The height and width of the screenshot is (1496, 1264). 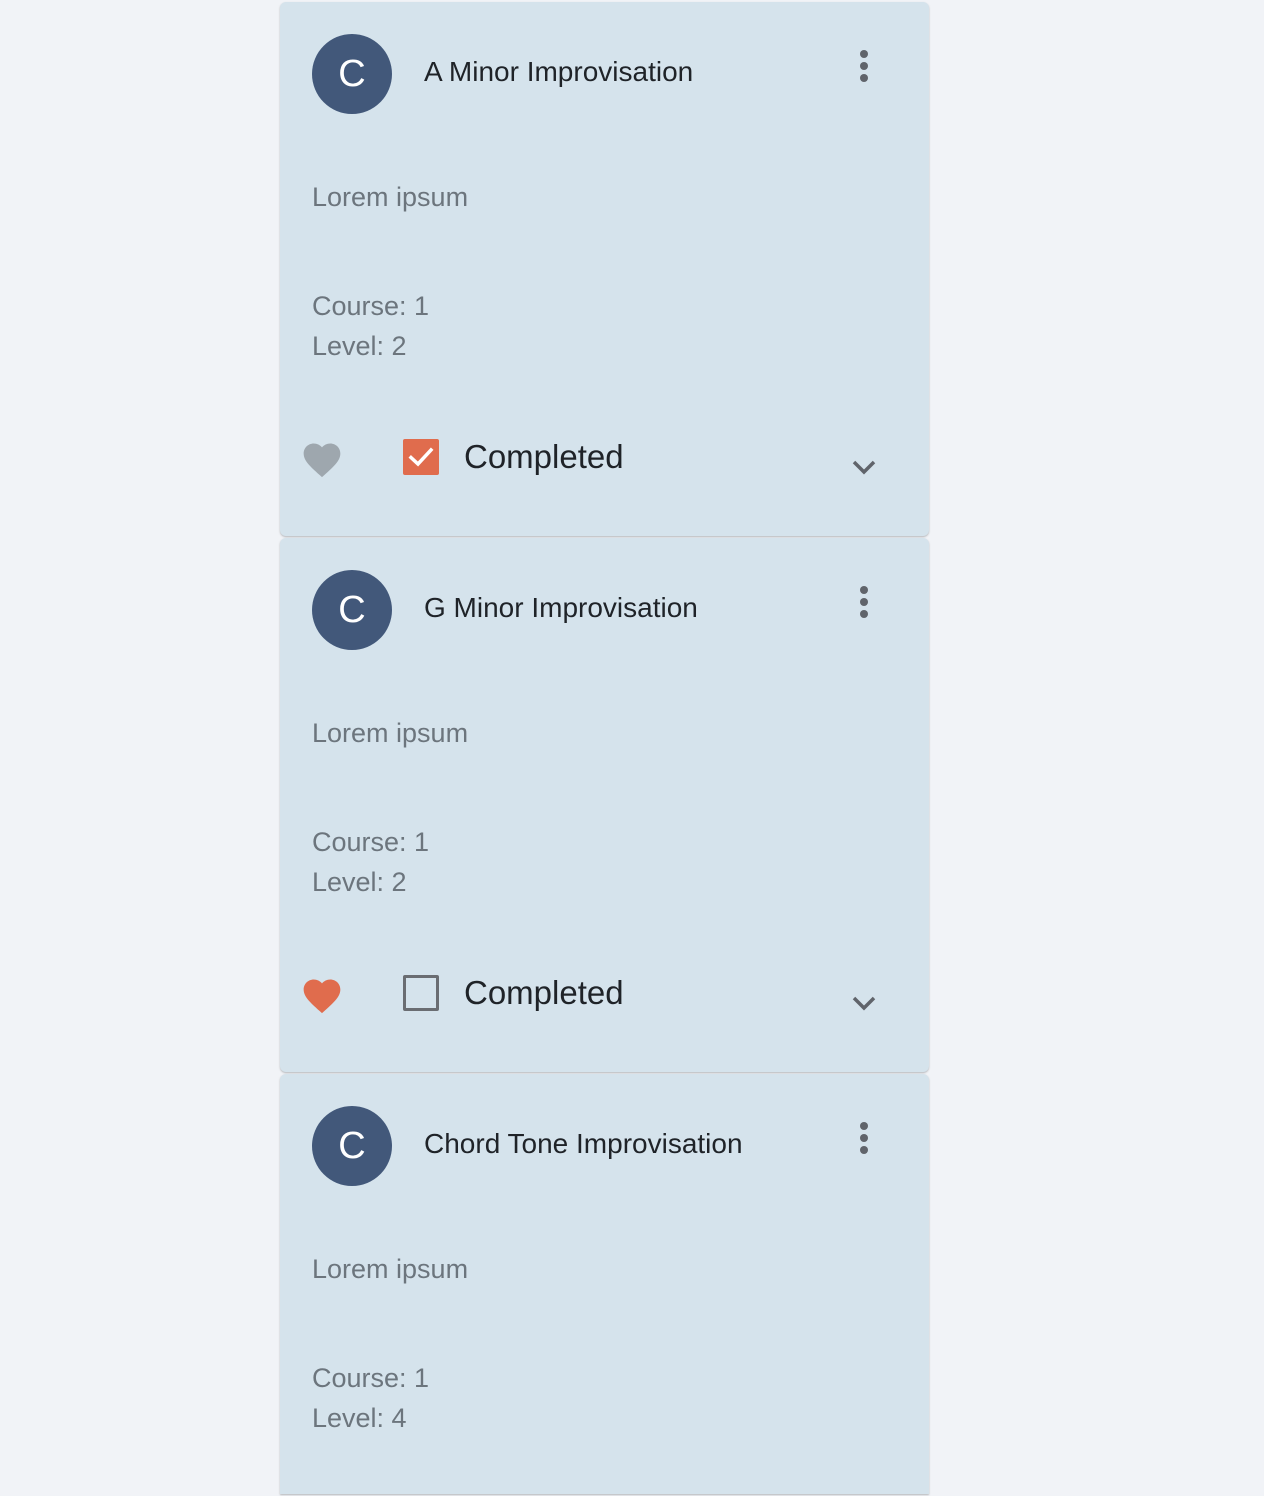 I want to click on card-title: Chord Tone Improvisation, so click(x=583, y=1143).